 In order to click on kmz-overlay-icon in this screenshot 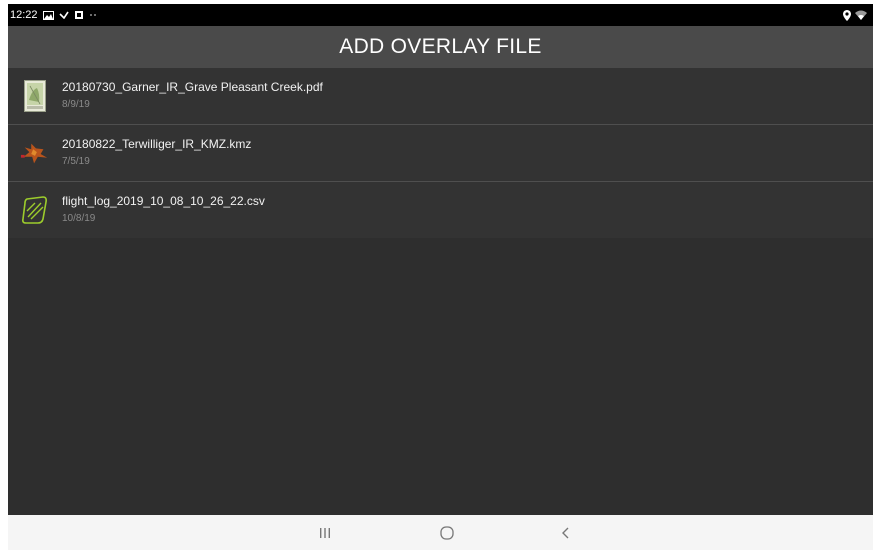, I will do `click(35, 153)`.